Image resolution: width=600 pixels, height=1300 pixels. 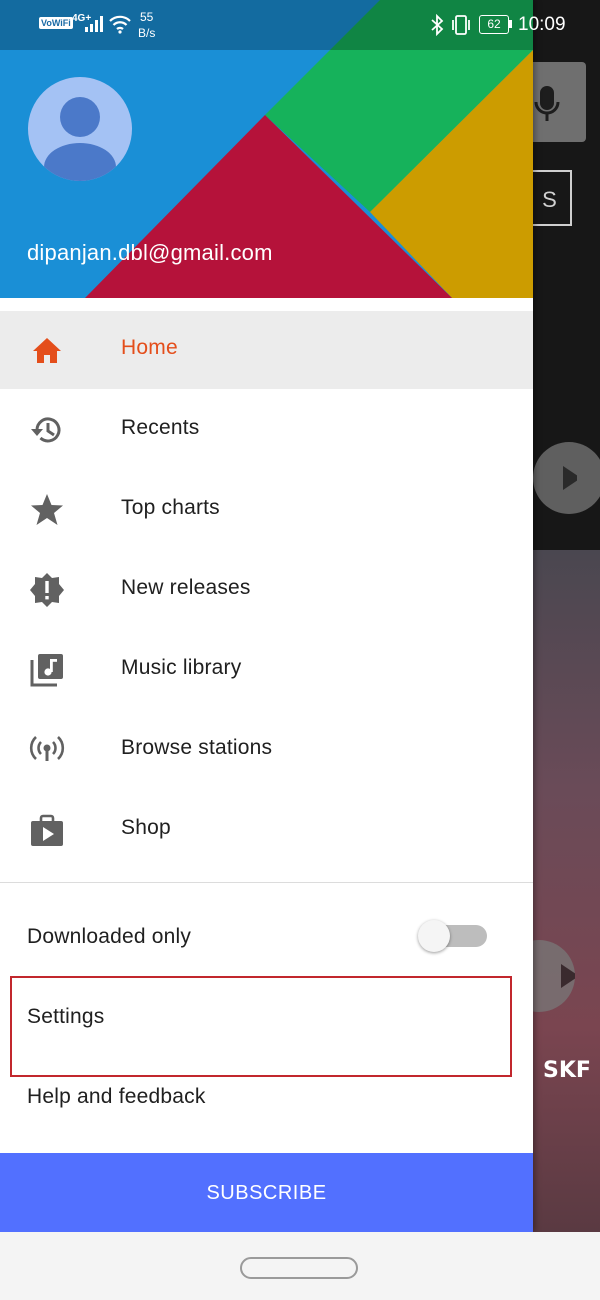 What do you see at coordinates (160, 427) in the screenshot?
I see `nav-label-recents: Recents` at bounding box center [160, 427].